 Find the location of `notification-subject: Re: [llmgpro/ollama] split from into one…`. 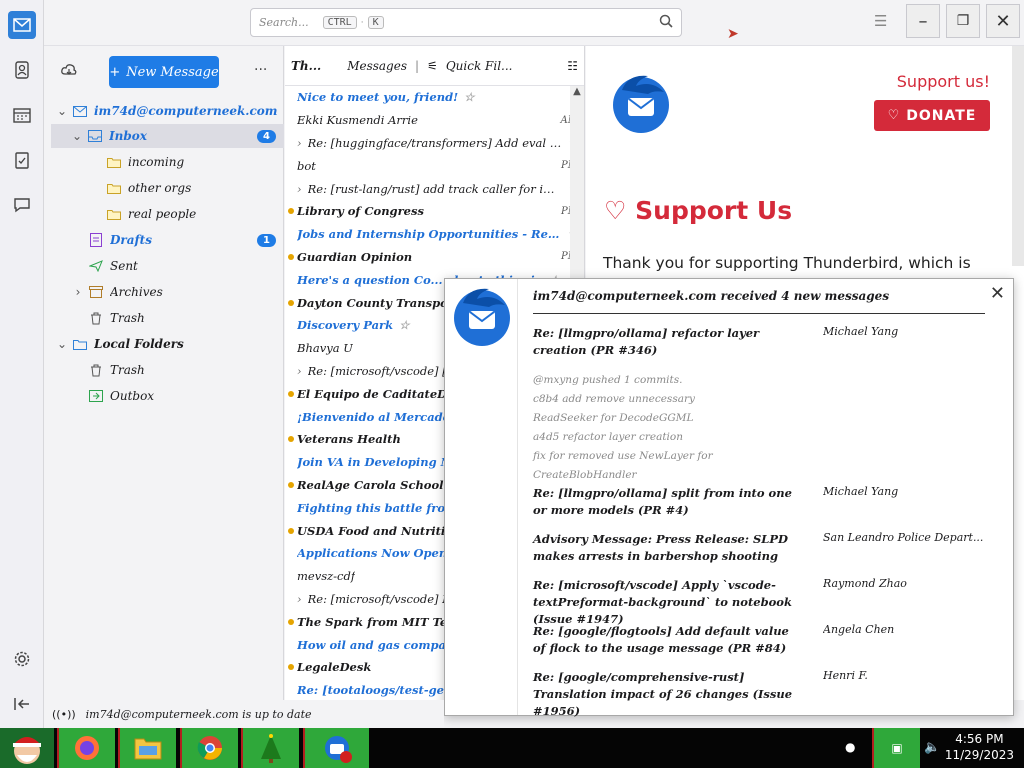

notification-subject: Re: [llmgpro/ollama] split from into one… is located at coordinates (662, 501).